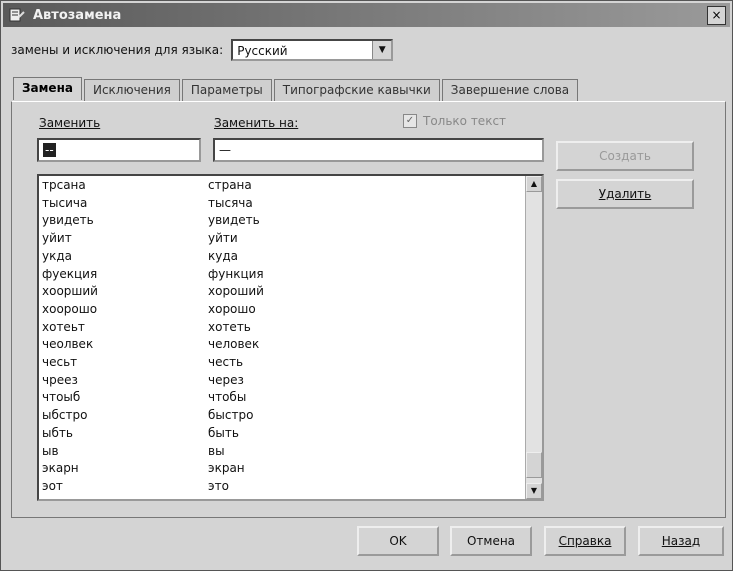  What do you see at coordinates (382, 50) in the screenshot?
I see `chevron-down-icon: ▼` at bounding box center [382, 50].